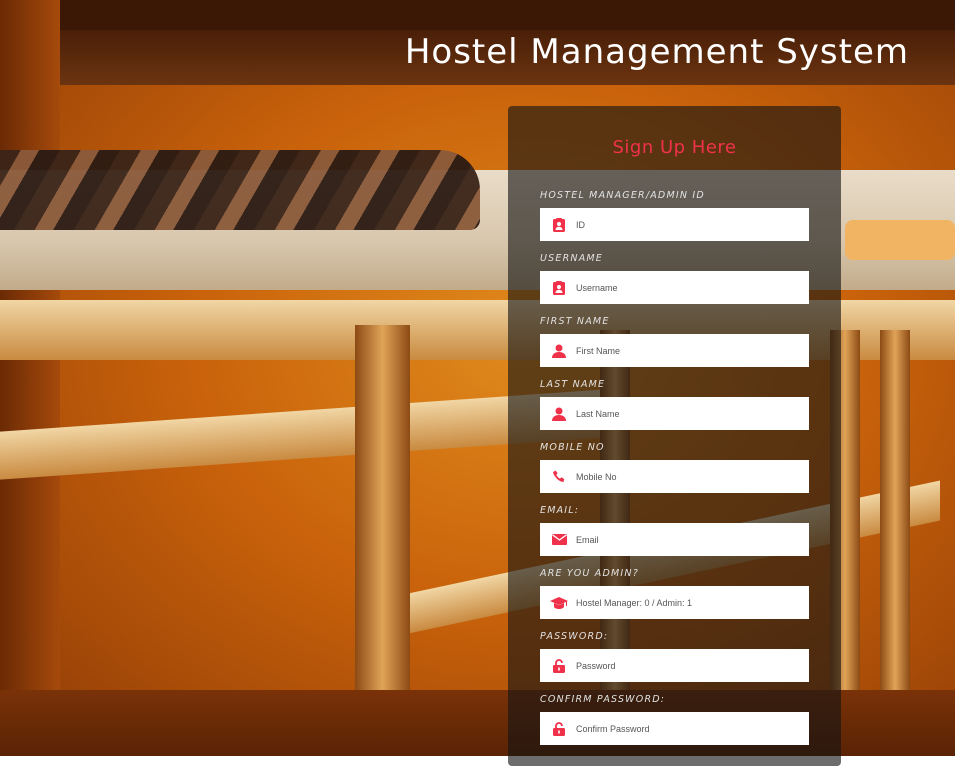  I want to click on last-name-input, so click(691, 413).